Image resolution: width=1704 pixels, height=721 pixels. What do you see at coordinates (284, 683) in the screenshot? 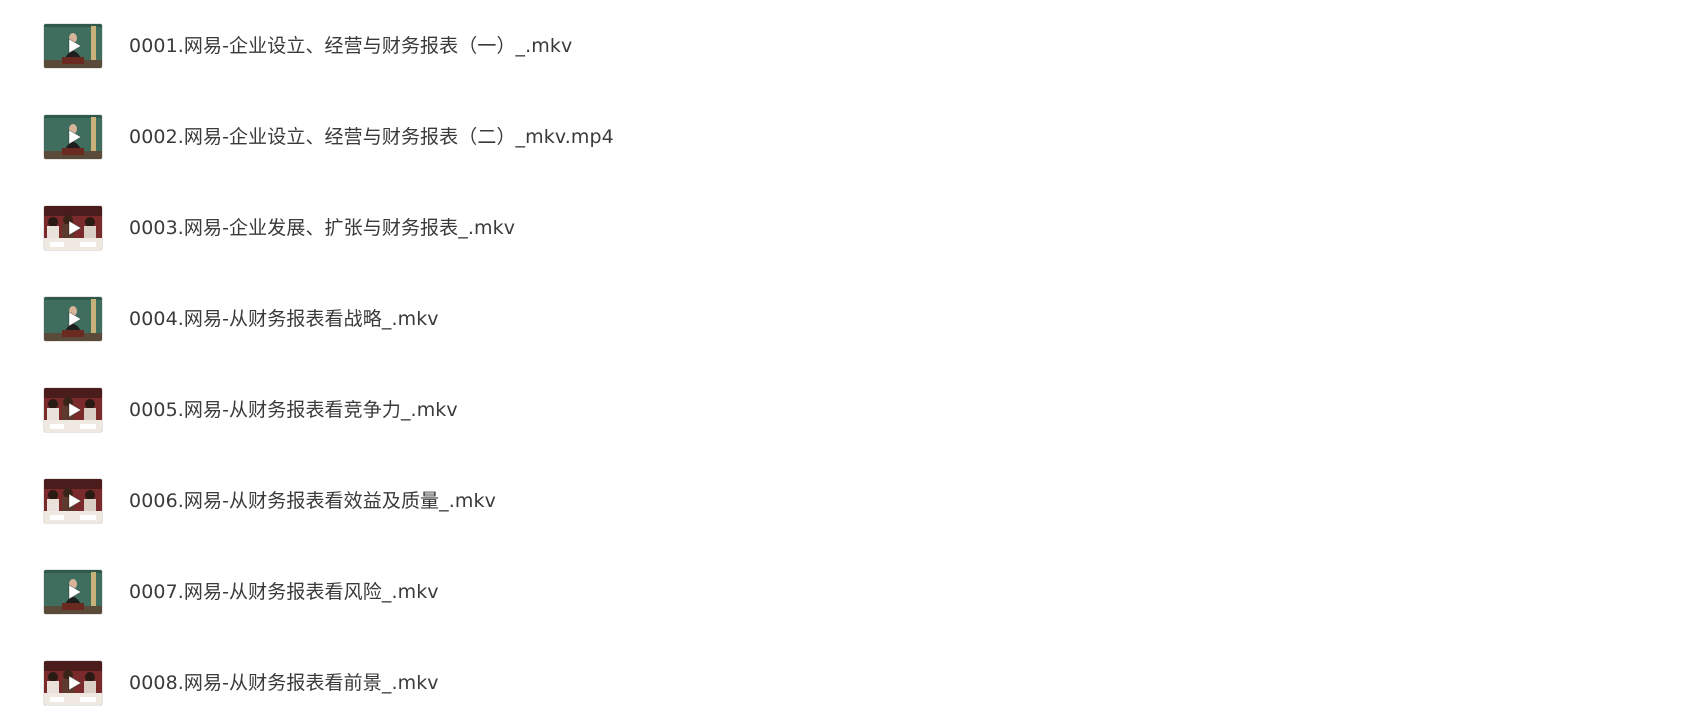
I see `file-name: 0008.网易-从财务报表看前景_.mkv` at bounding box center [284, 683].